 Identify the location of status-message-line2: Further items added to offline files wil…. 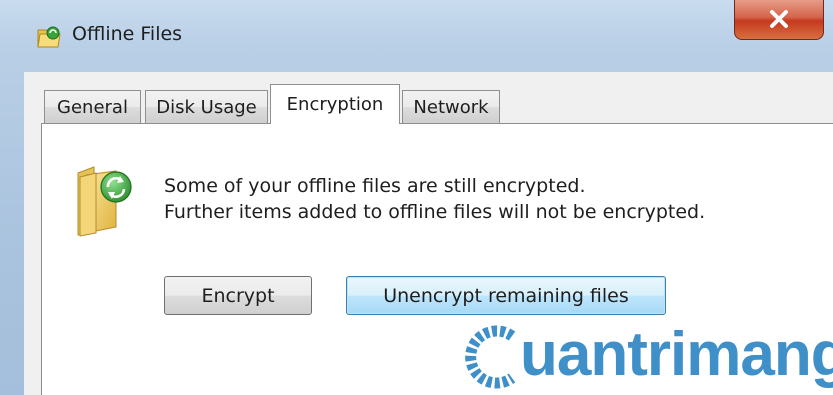
(435, 212).